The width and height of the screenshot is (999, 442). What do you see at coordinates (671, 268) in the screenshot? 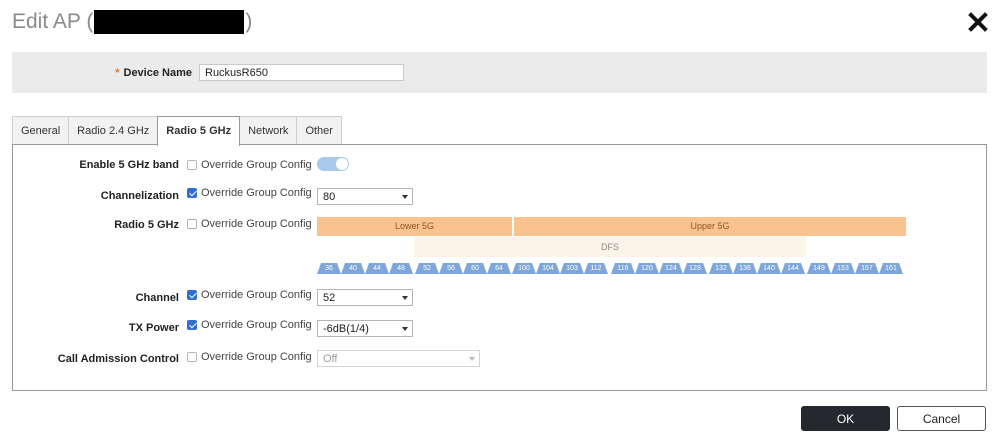
I see `channel-chip-124: 124` at bounding box center [671, 268].